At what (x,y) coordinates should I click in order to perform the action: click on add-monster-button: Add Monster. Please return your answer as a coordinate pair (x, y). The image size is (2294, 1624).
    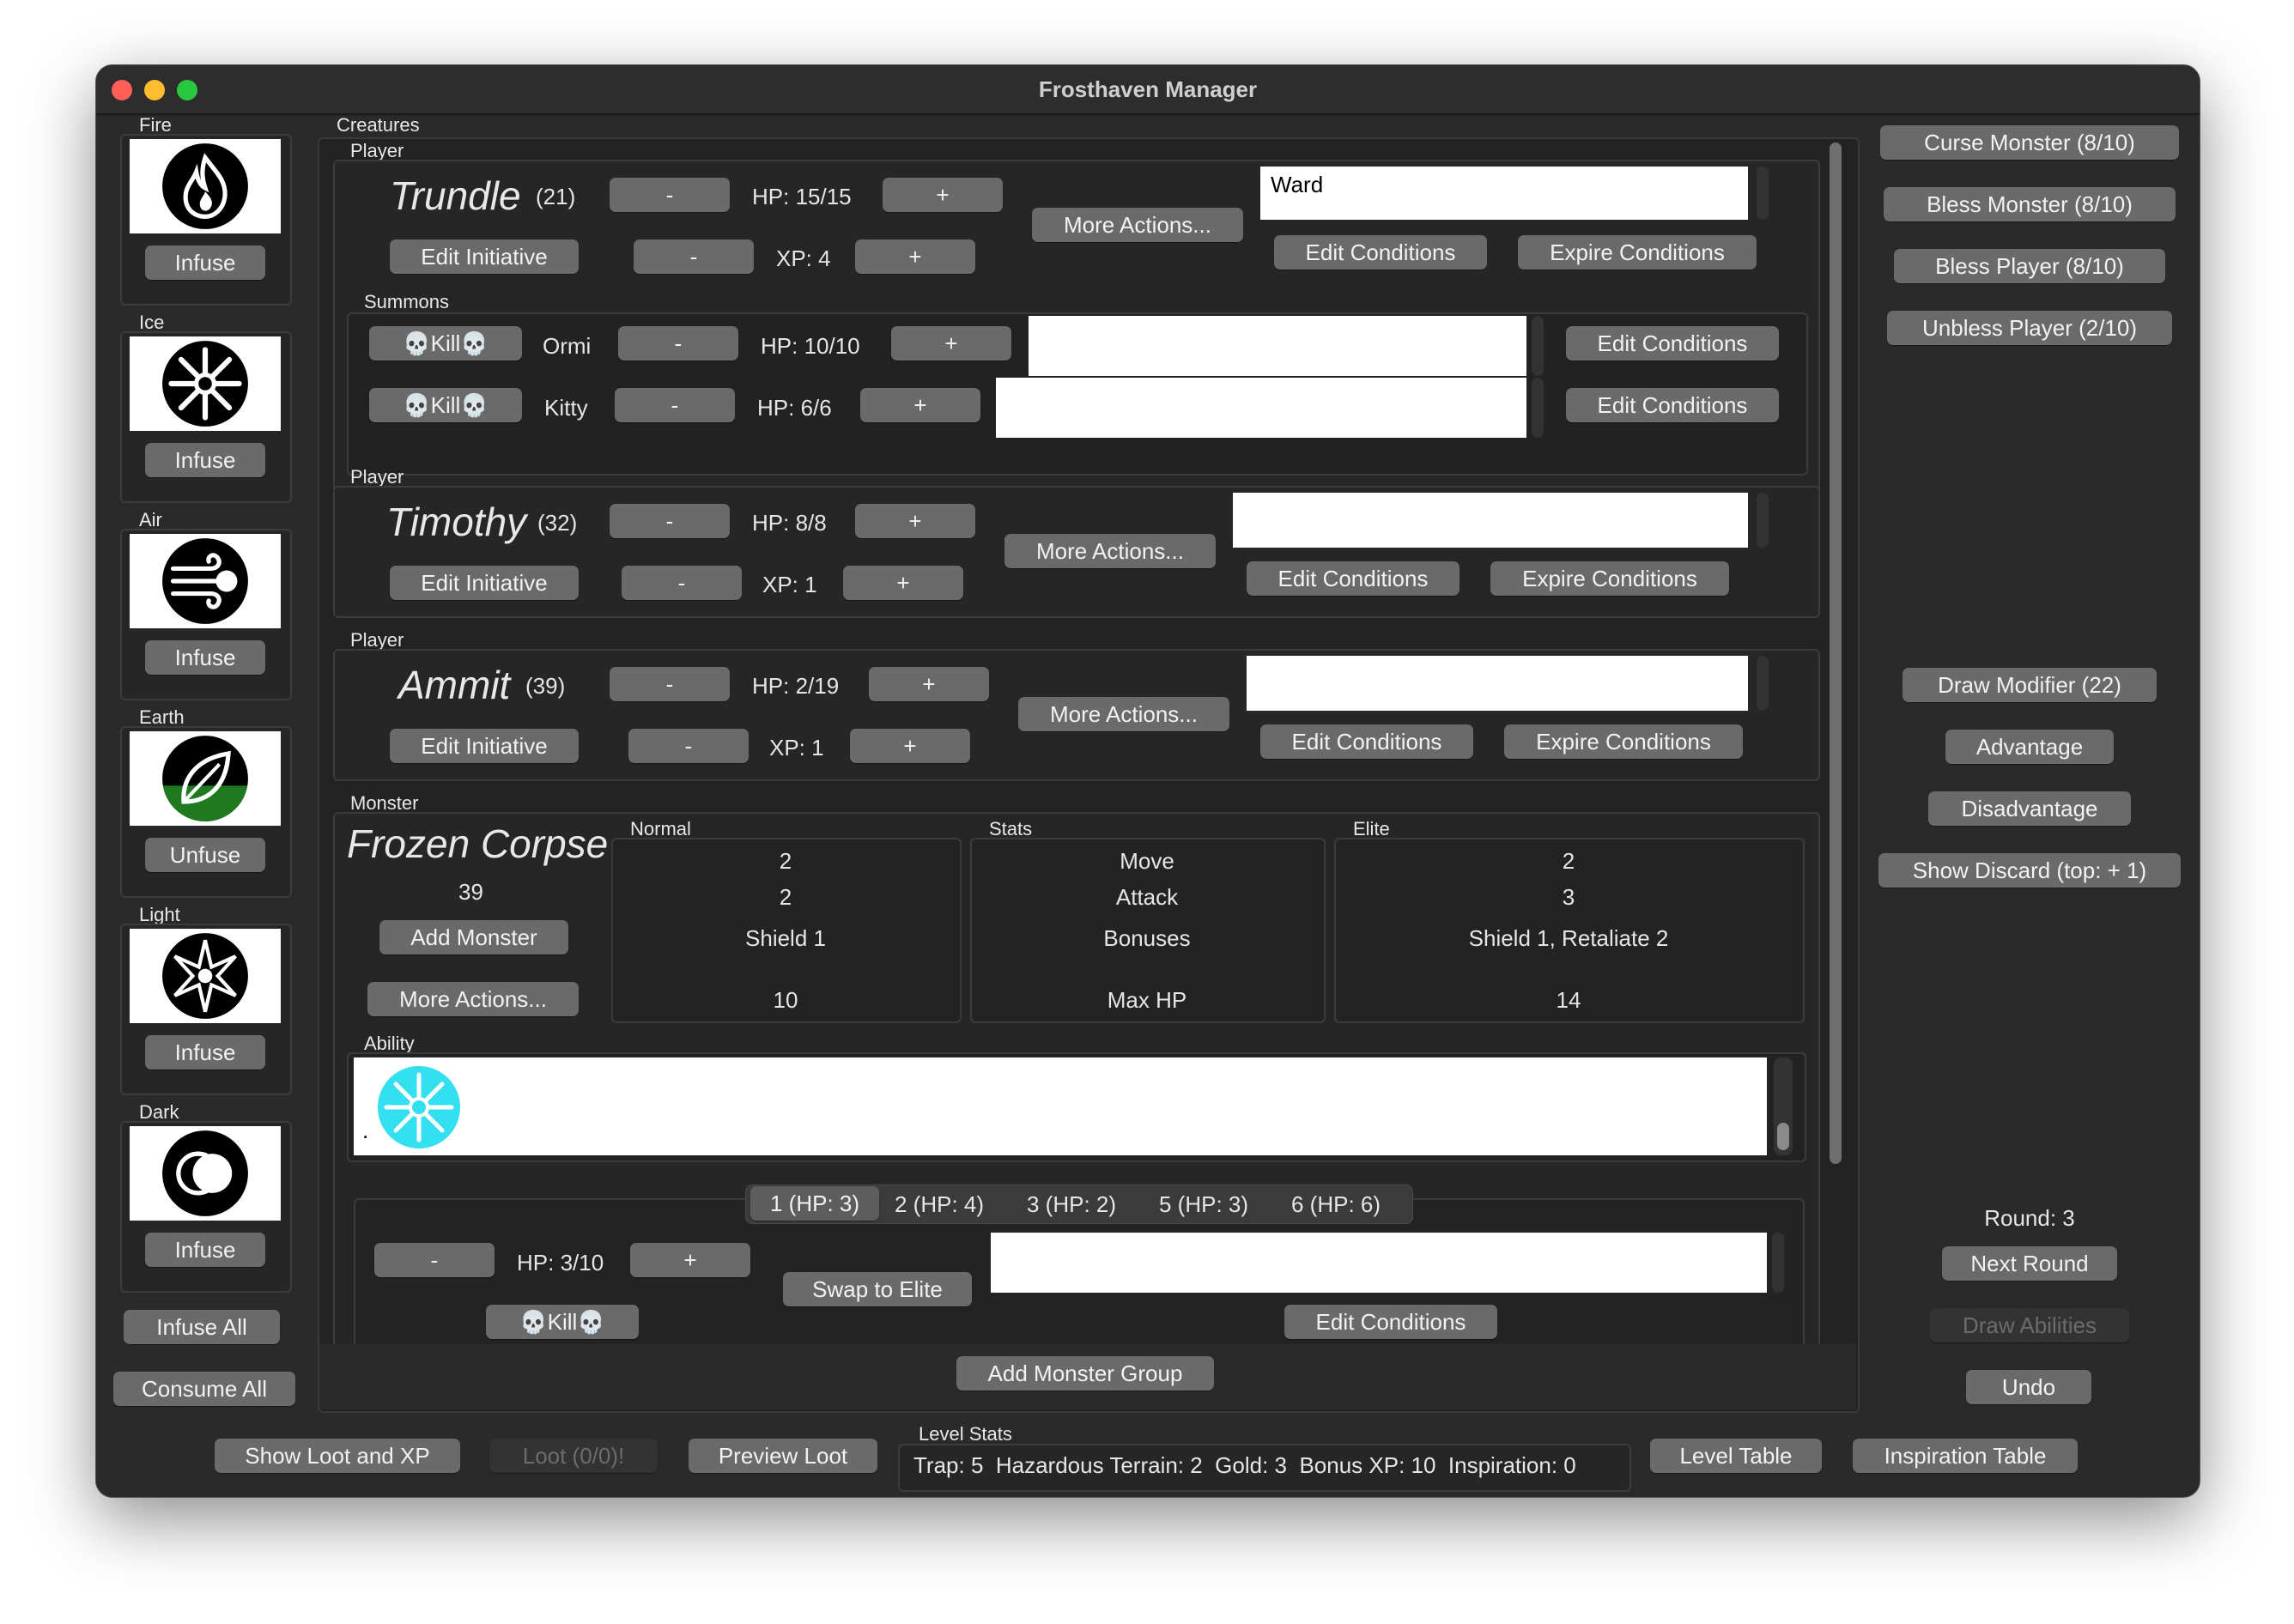
    Looking at the image, I should click on (473, 937).